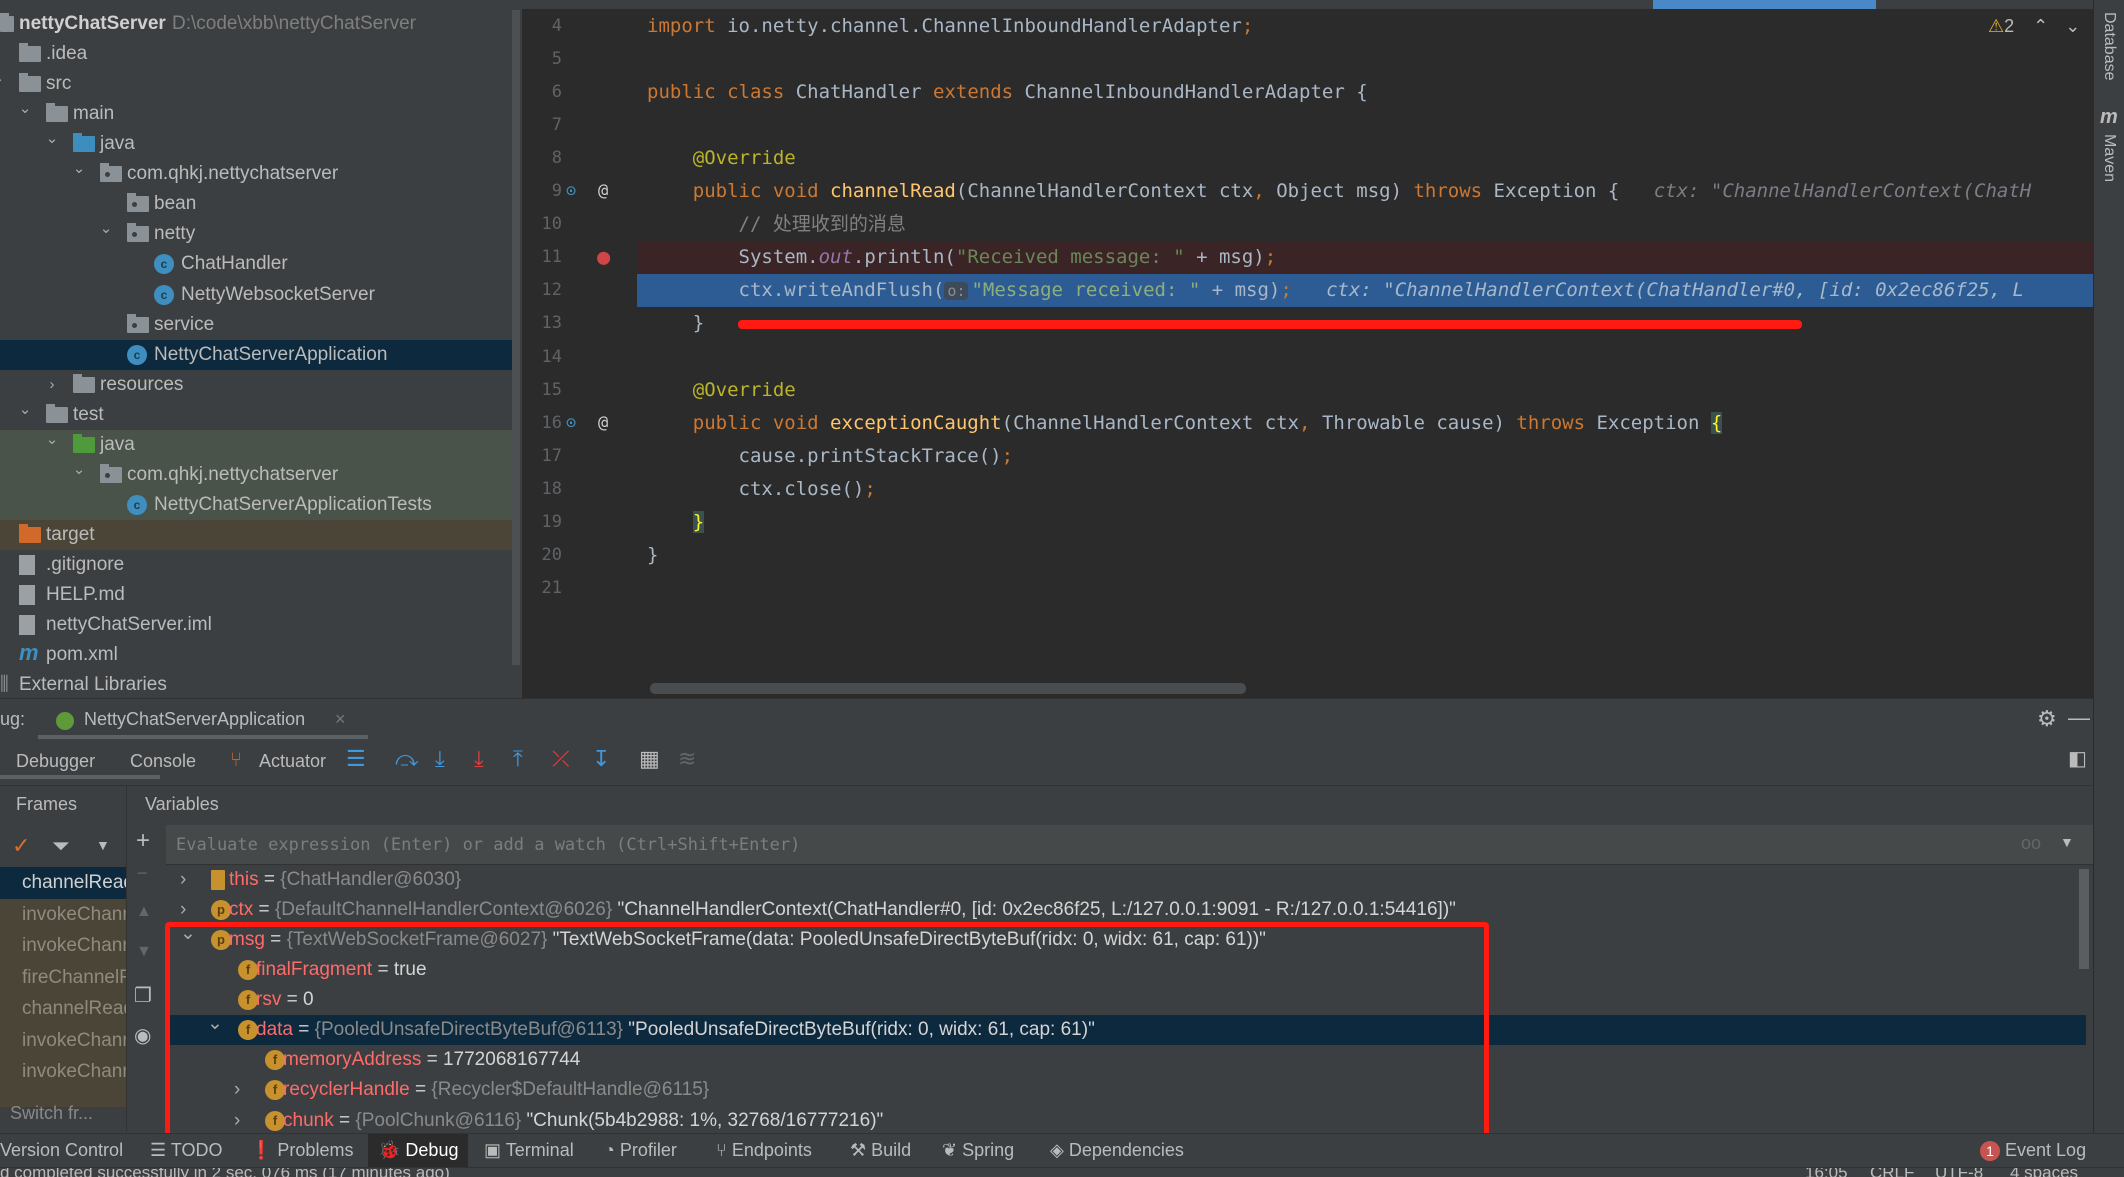 The width and height of the screenshot is (2124, 1177). What do you see at coordinates (542, 423) in the screenshot?
I see `line-number: 16` at bounding box center [542, 423].